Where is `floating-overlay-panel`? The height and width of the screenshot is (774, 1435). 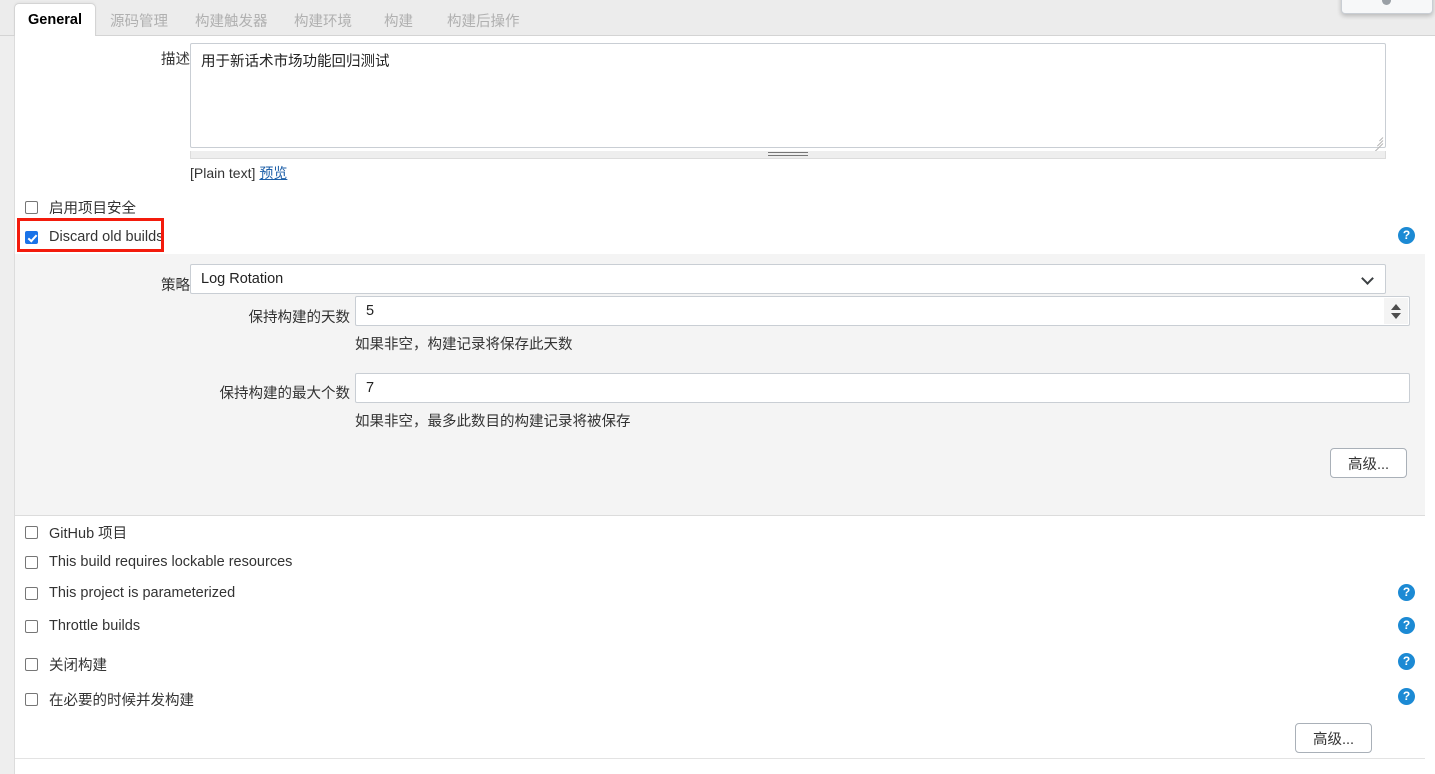 floating-overlay-panel is located at coordinates (1387, 7).